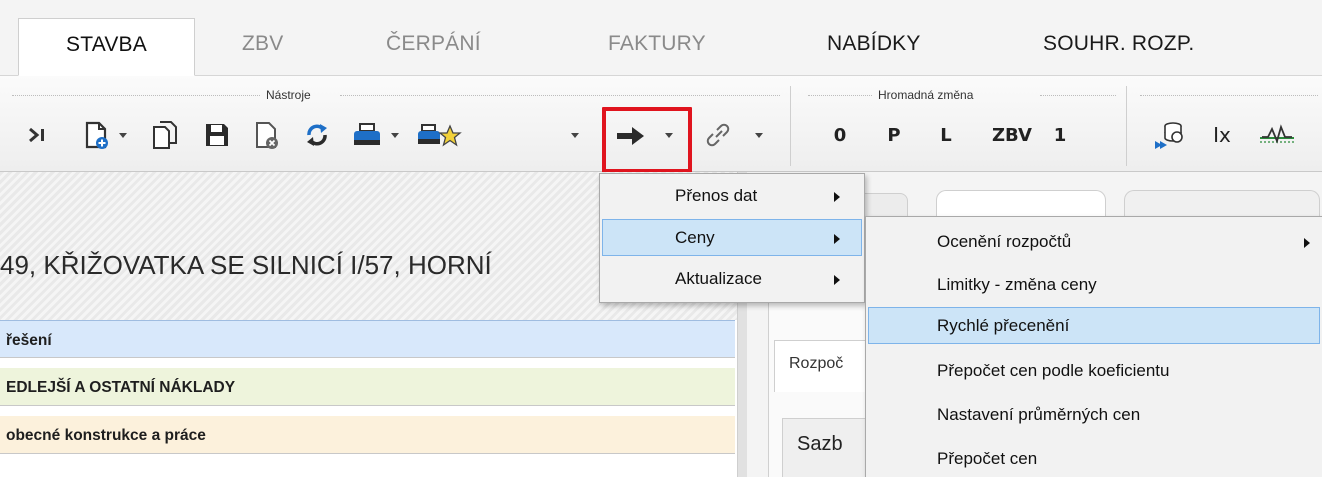 The image size is (1322, 477). I want to click on save-icon, so click(217, 135).